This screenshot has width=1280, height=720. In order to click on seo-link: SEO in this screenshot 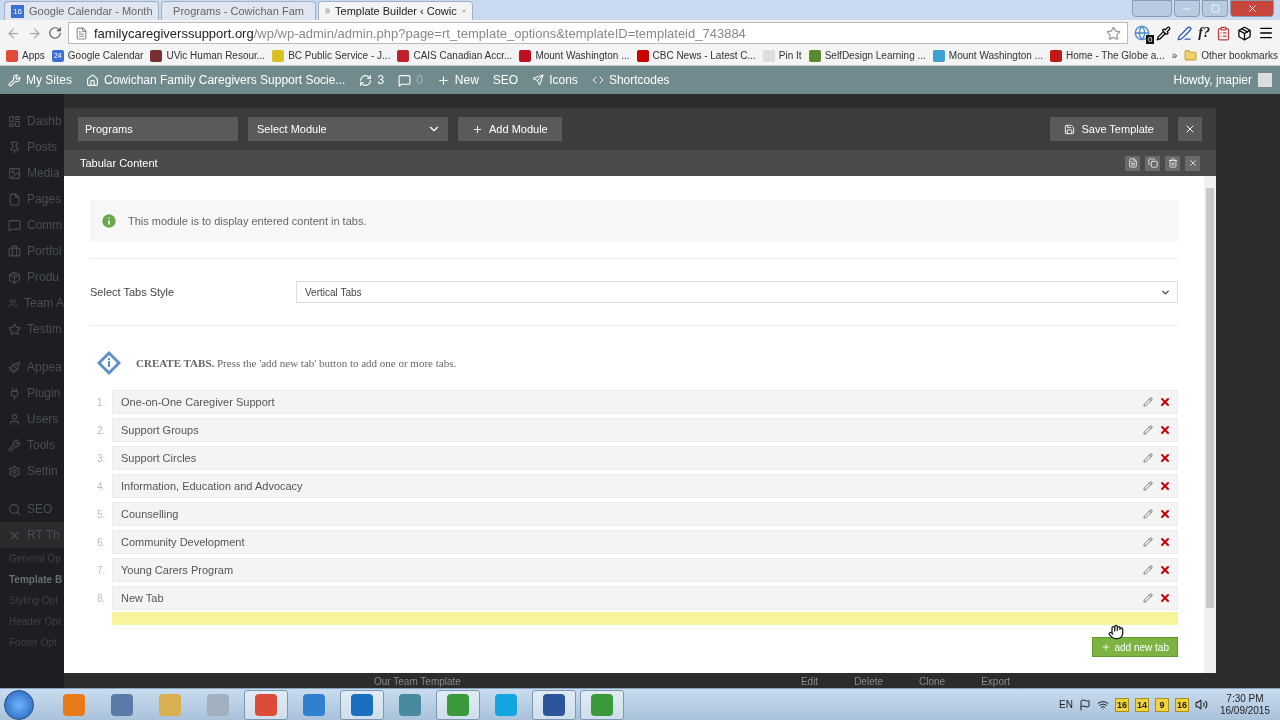, I will do `click(505, 80)`.